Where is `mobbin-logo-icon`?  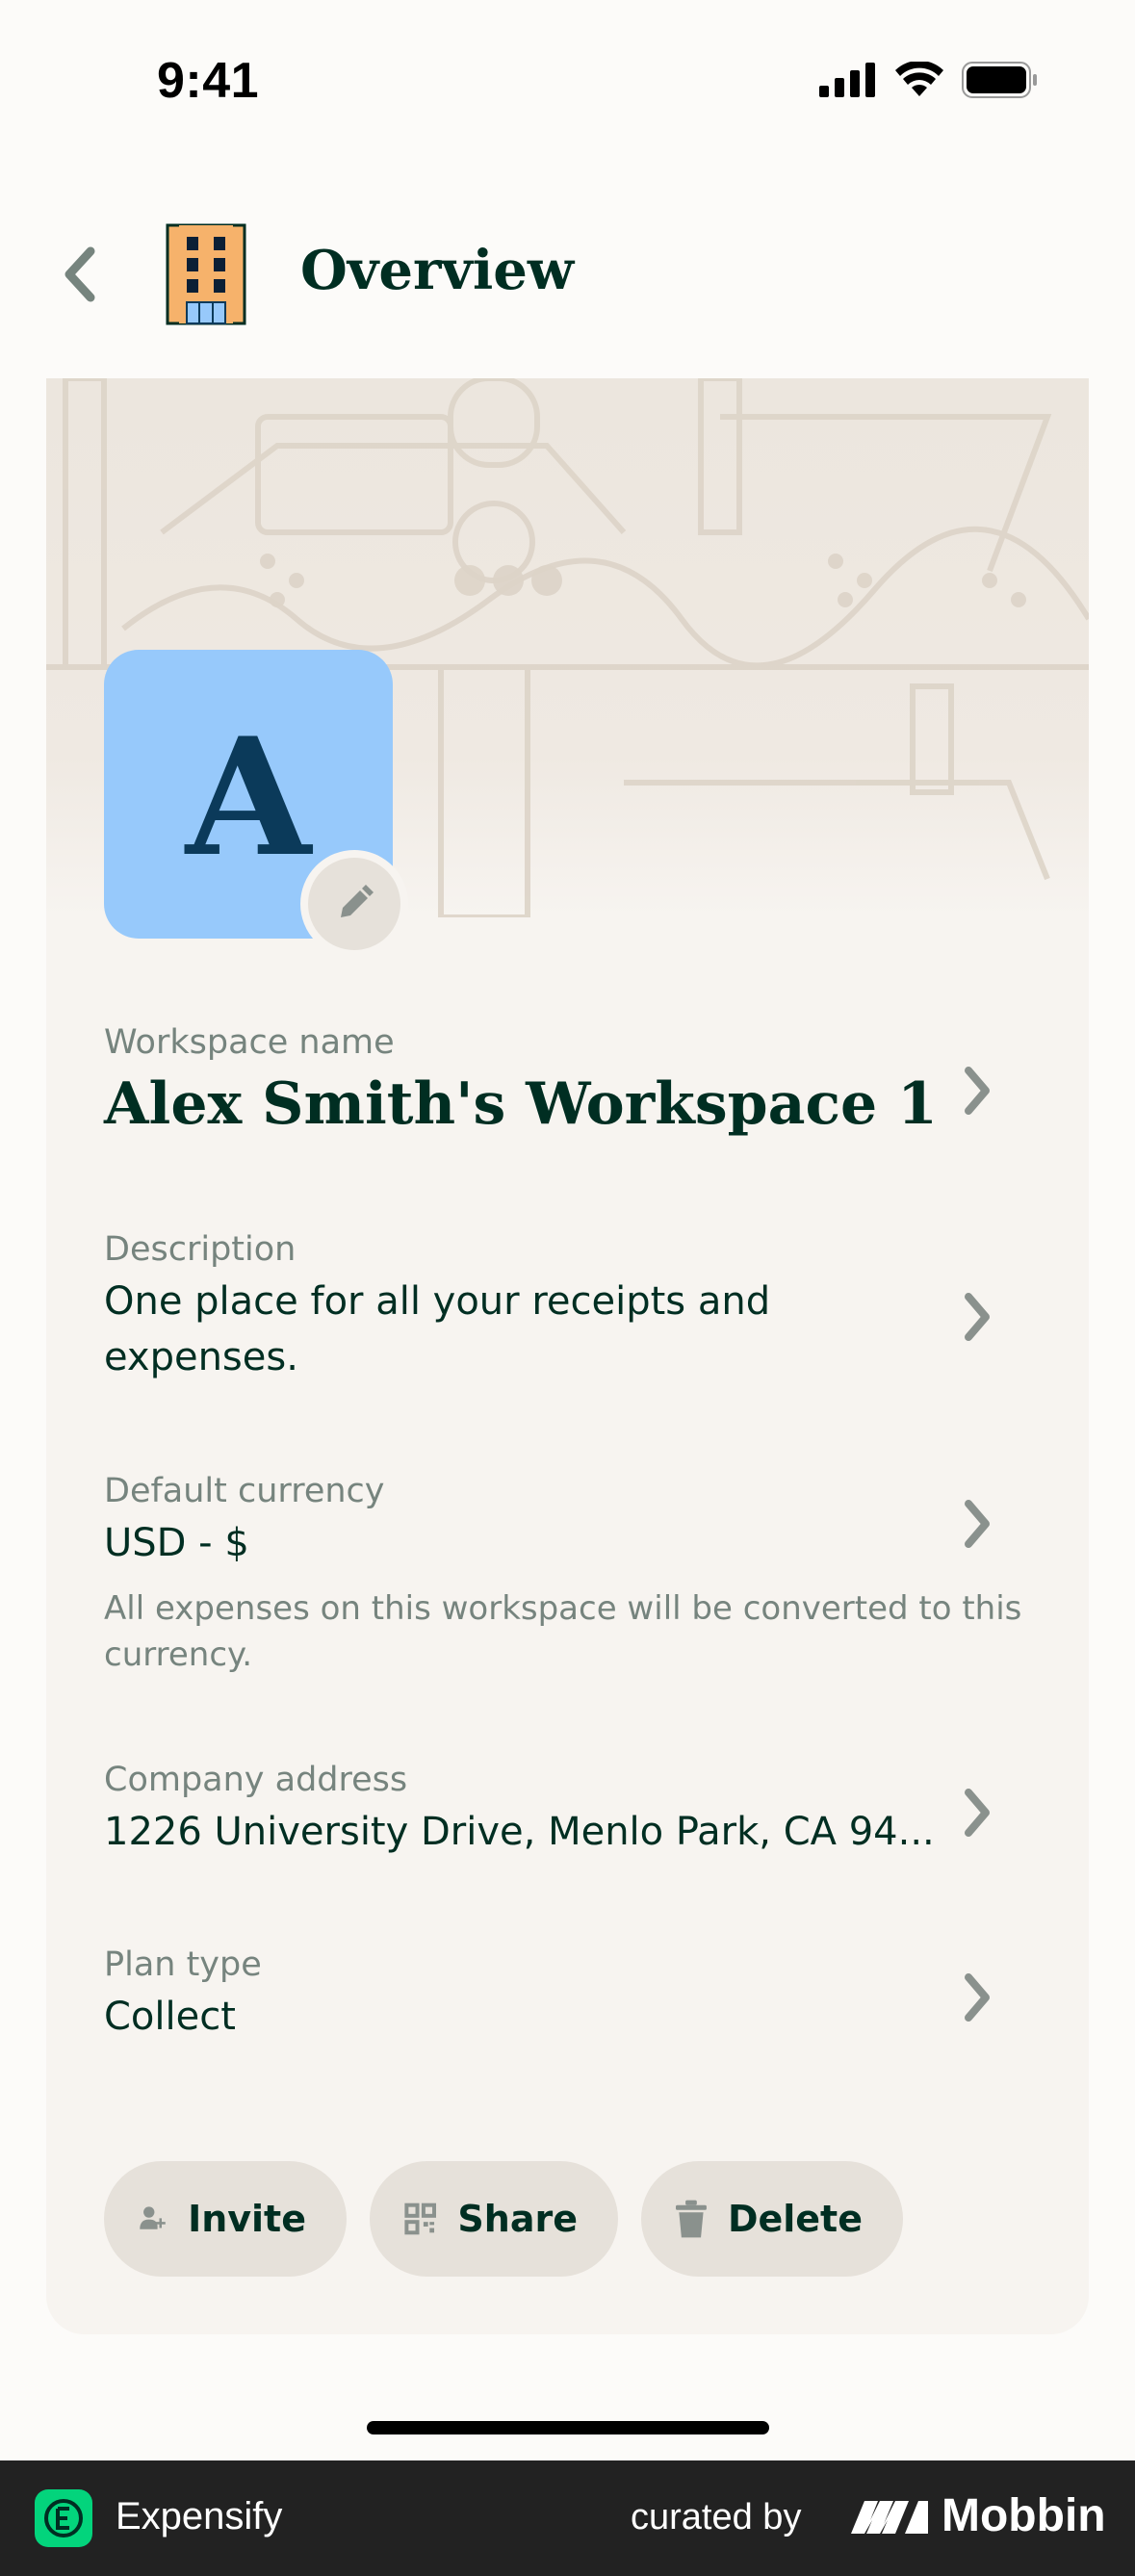 mobbin-logo-icon is located at coordinates (889, 2518).